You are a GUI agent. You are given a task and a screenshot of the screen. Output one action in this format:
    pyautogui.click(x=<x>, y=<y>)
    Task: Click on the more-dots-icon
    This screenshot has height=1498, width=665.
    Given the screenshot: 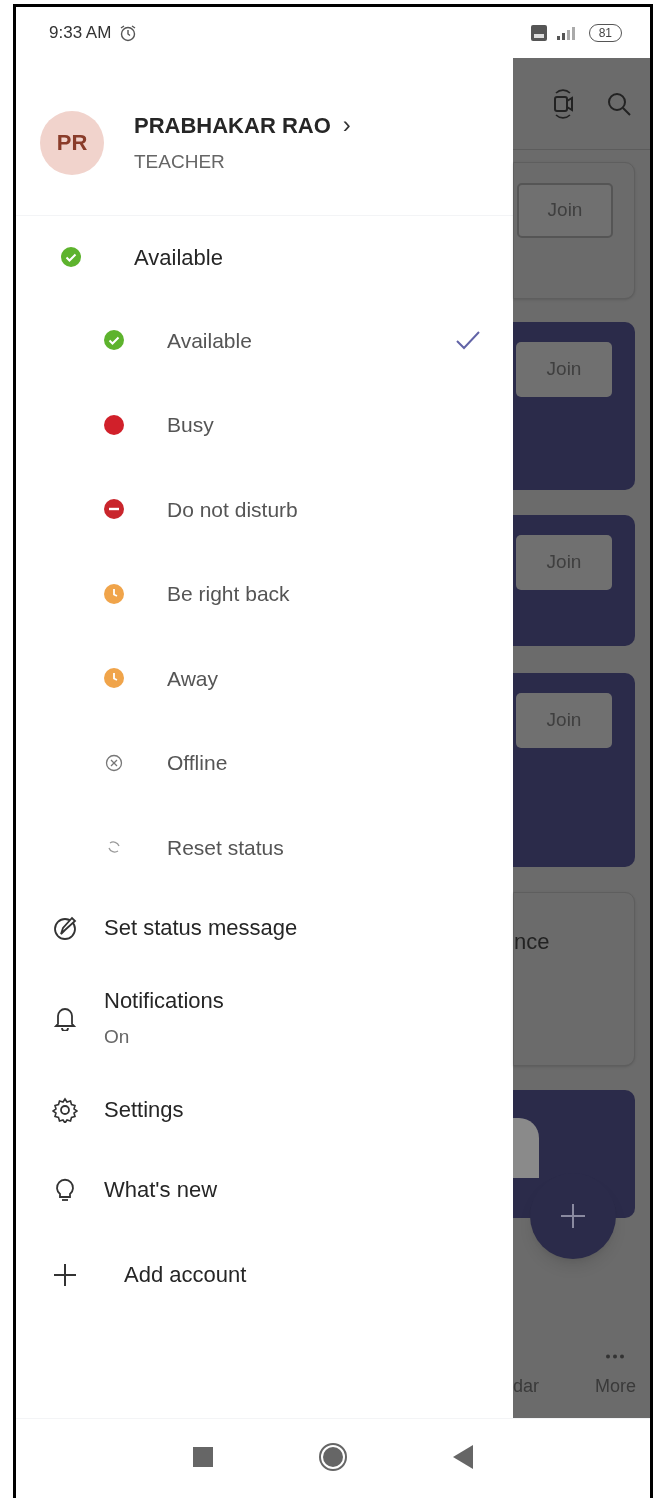 What is the action you would take?
    pyautogui.click(x=615, y=1356)
    